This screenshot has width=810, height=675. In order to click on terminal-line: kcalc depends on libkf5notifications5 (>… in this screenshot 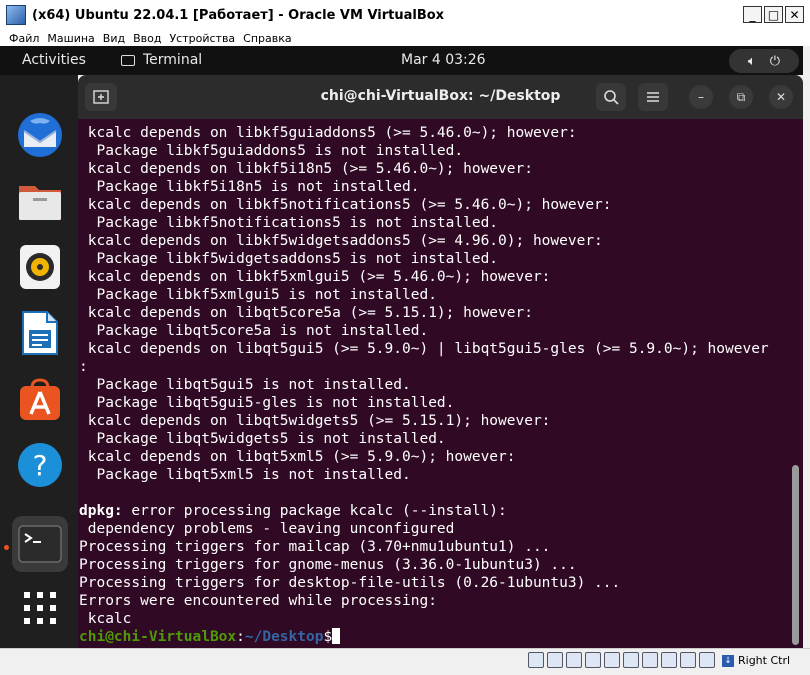, I will do `click(345, 205)`.